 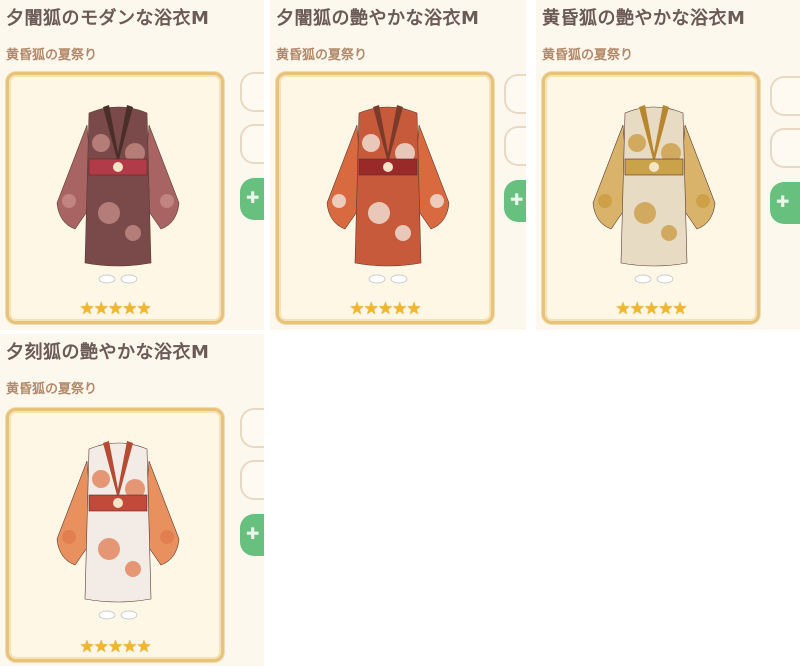 What do you see at coordinates (644, 18) in the screenshot?
I see `item-name: 黄昏狐の艶やかな浴衣M` at bounding box center [644, 18].